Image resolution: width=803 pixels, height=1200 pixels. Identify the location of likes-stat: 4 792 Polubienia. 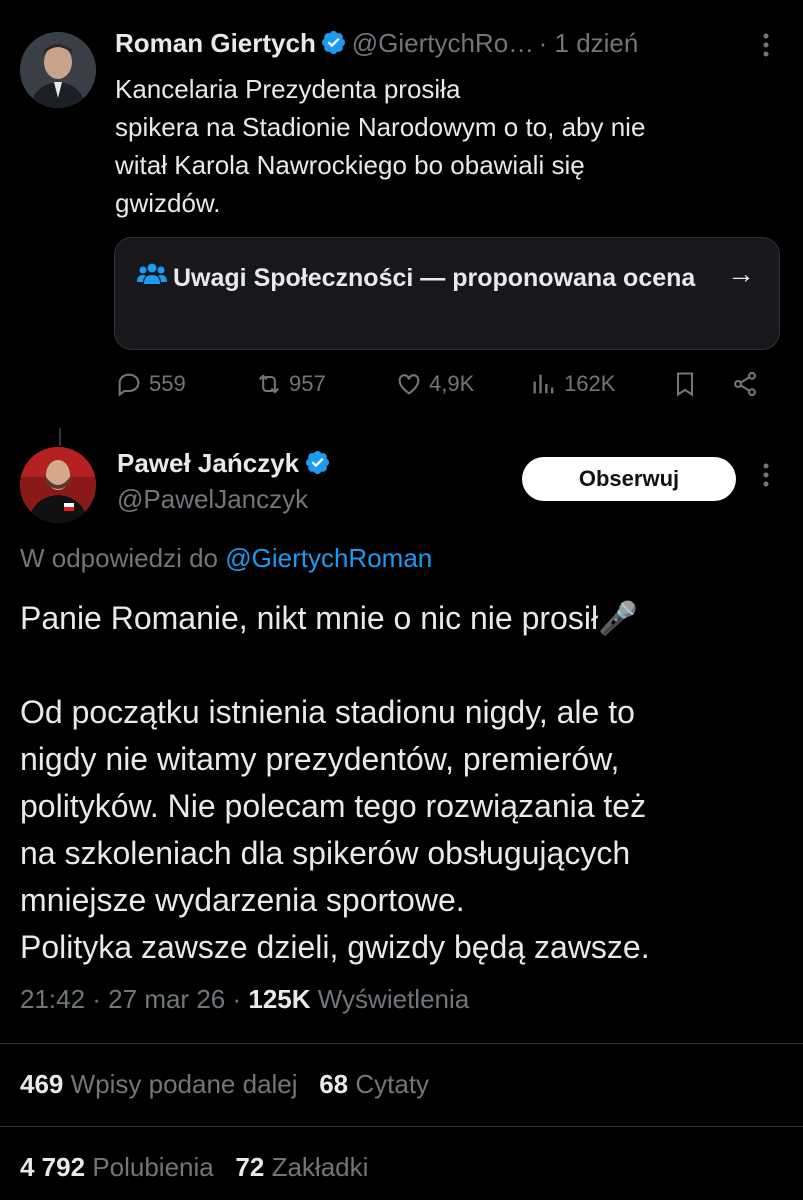
(117, 1167).